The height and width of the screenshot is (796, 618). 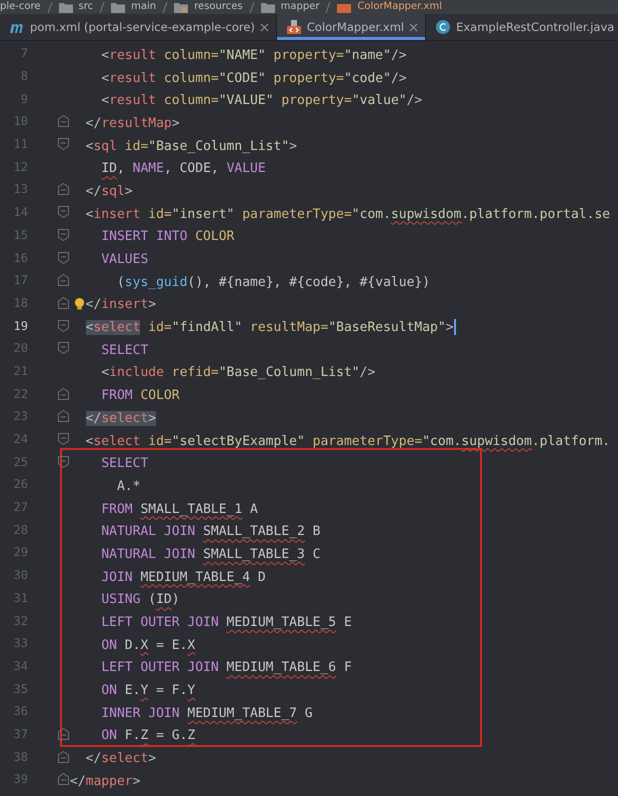 I want to click on code-line: (sys_guid(), #{name}, #{code}, #{value}), so click(x=273, y=282).